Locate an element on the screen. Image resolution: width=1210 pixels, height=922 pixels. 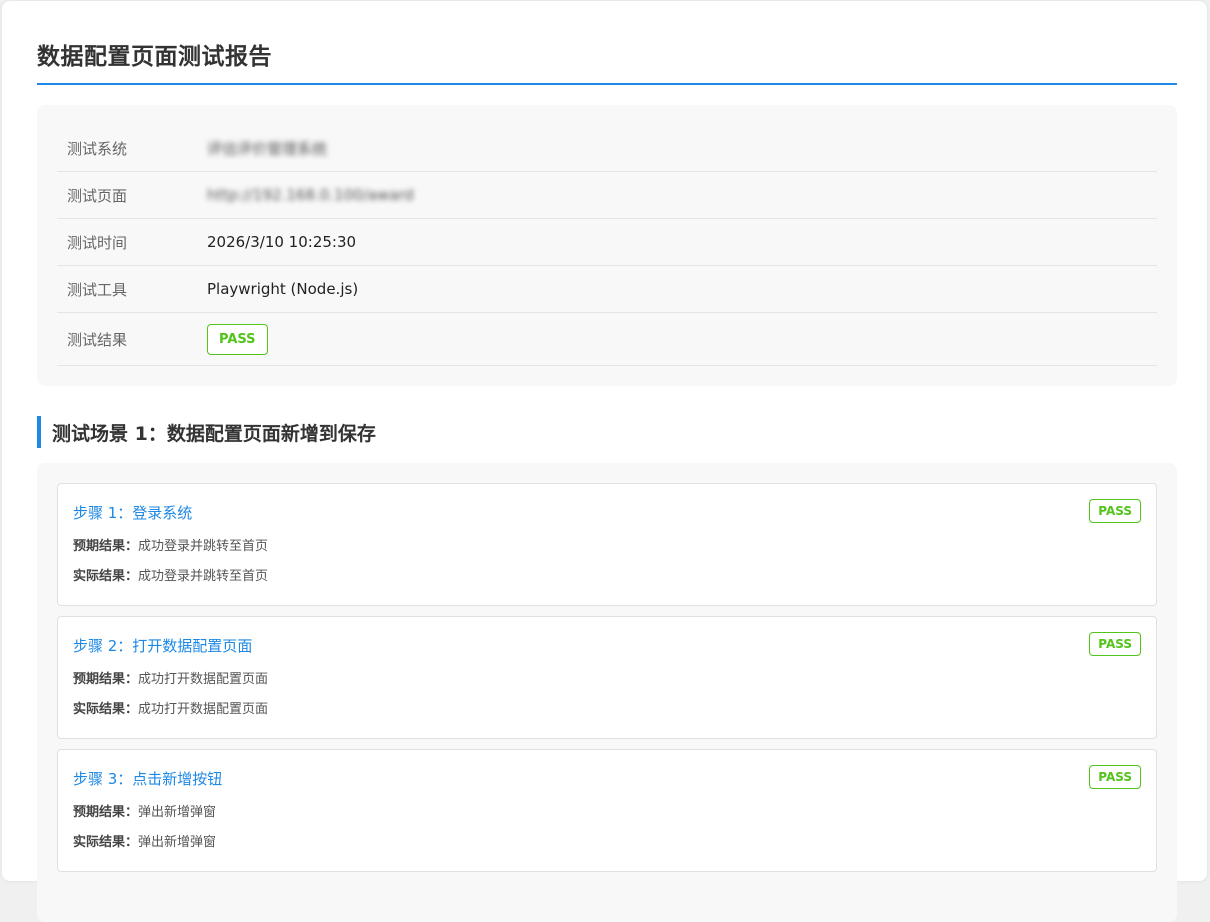
step-card: 步骤 3：点击新增按钮 PASS 预期结果：弹出新增弹窗 实际结果：弹出新增弹窗 is located at coordinates (607, 810).